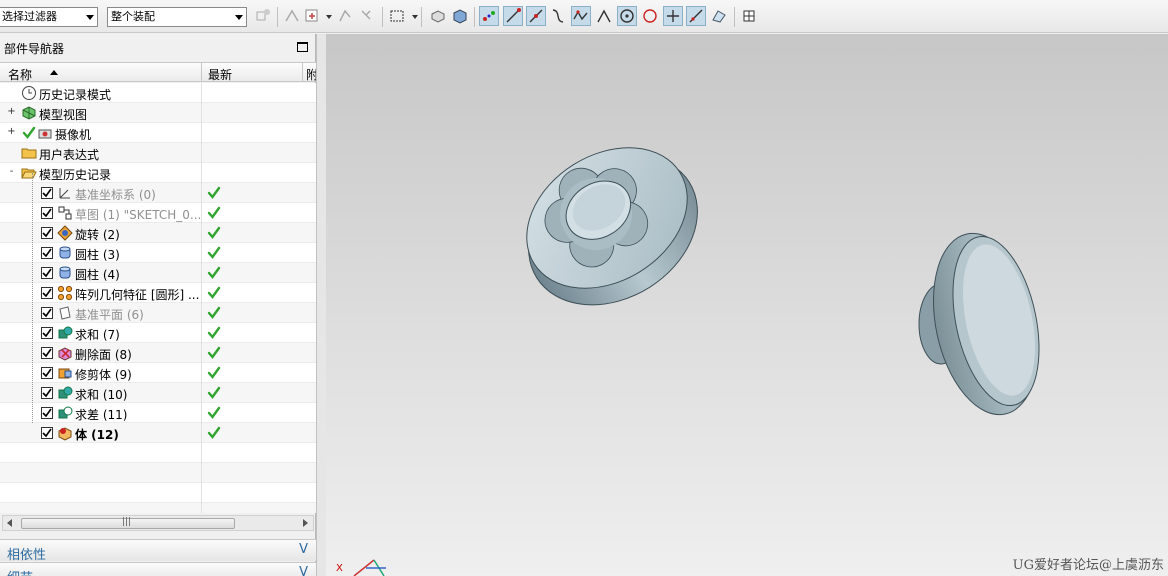  I want to click on dependencies-panel: 相依性 V, so click(158, 551).